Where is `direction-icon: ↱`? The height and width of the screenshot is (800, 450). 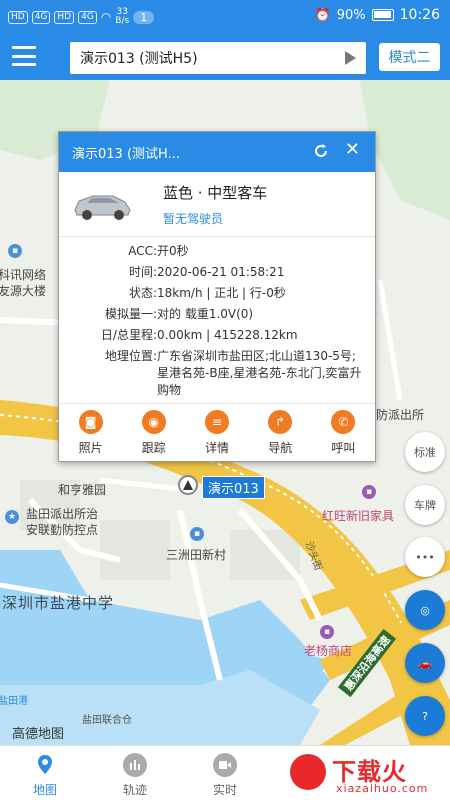 direction-icon: ↱ is located at coordinates (280, 422).